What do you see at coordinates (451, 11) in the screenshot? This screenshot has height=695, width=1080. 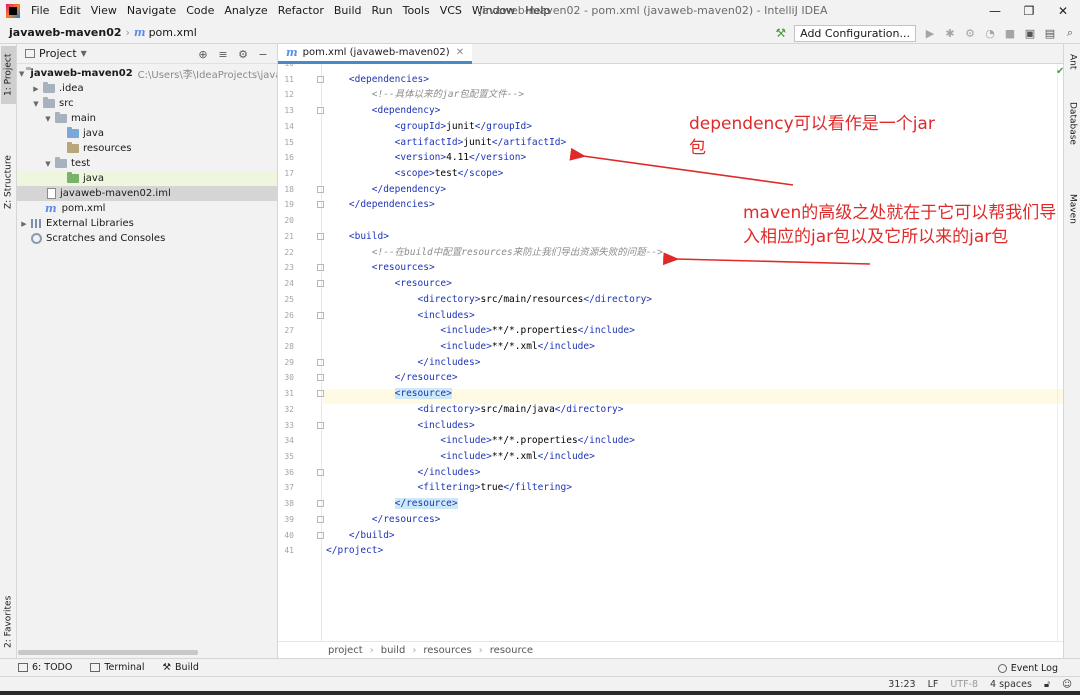 I see `menu-vcs: VCS` at bounding box center [451, 11].